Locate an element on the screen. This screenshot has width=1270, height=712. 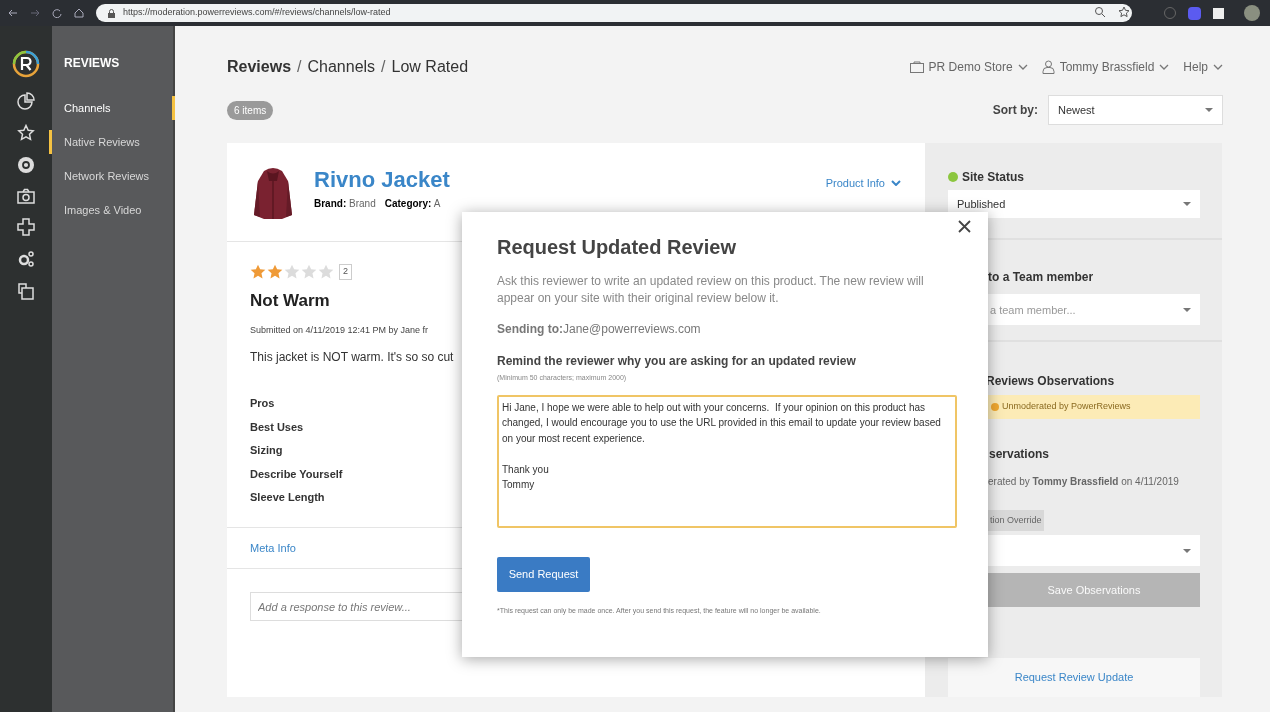
review-body: This jacket is NOT warm. It's so so cut is located at coordinates (352, 357).